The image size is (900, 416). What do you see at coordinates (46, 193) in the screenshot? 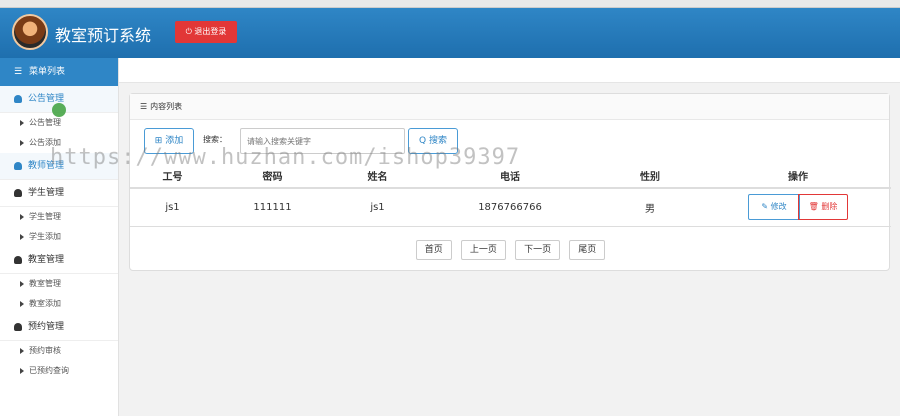
I see `sidebar-group-label: 学生管理` at bounding box center [46, 193].